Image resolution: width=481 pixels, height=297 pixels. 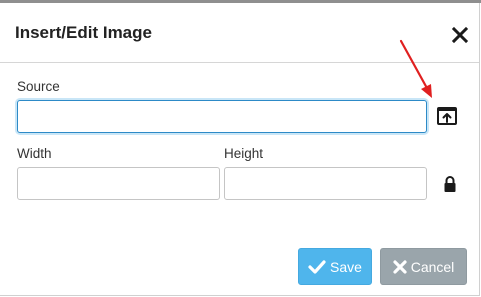 I want to click on source-input, so click(x=222, y=116).